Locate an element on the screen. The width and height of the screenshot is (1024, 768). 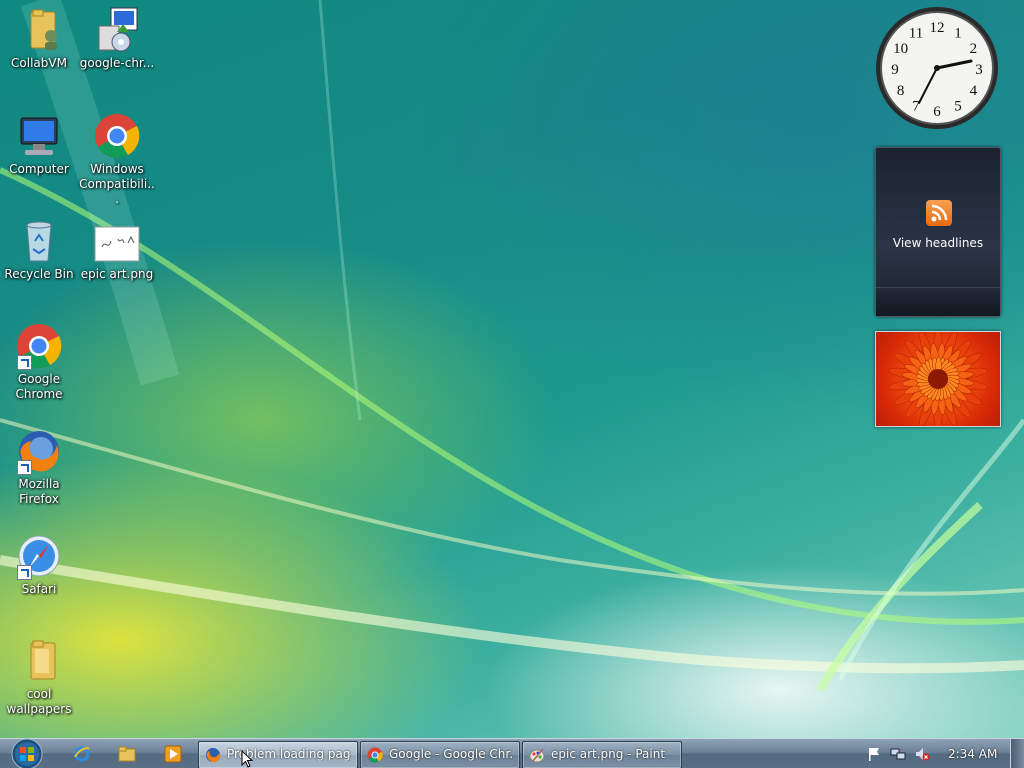
network-icon is located at coordinates (898, 754).